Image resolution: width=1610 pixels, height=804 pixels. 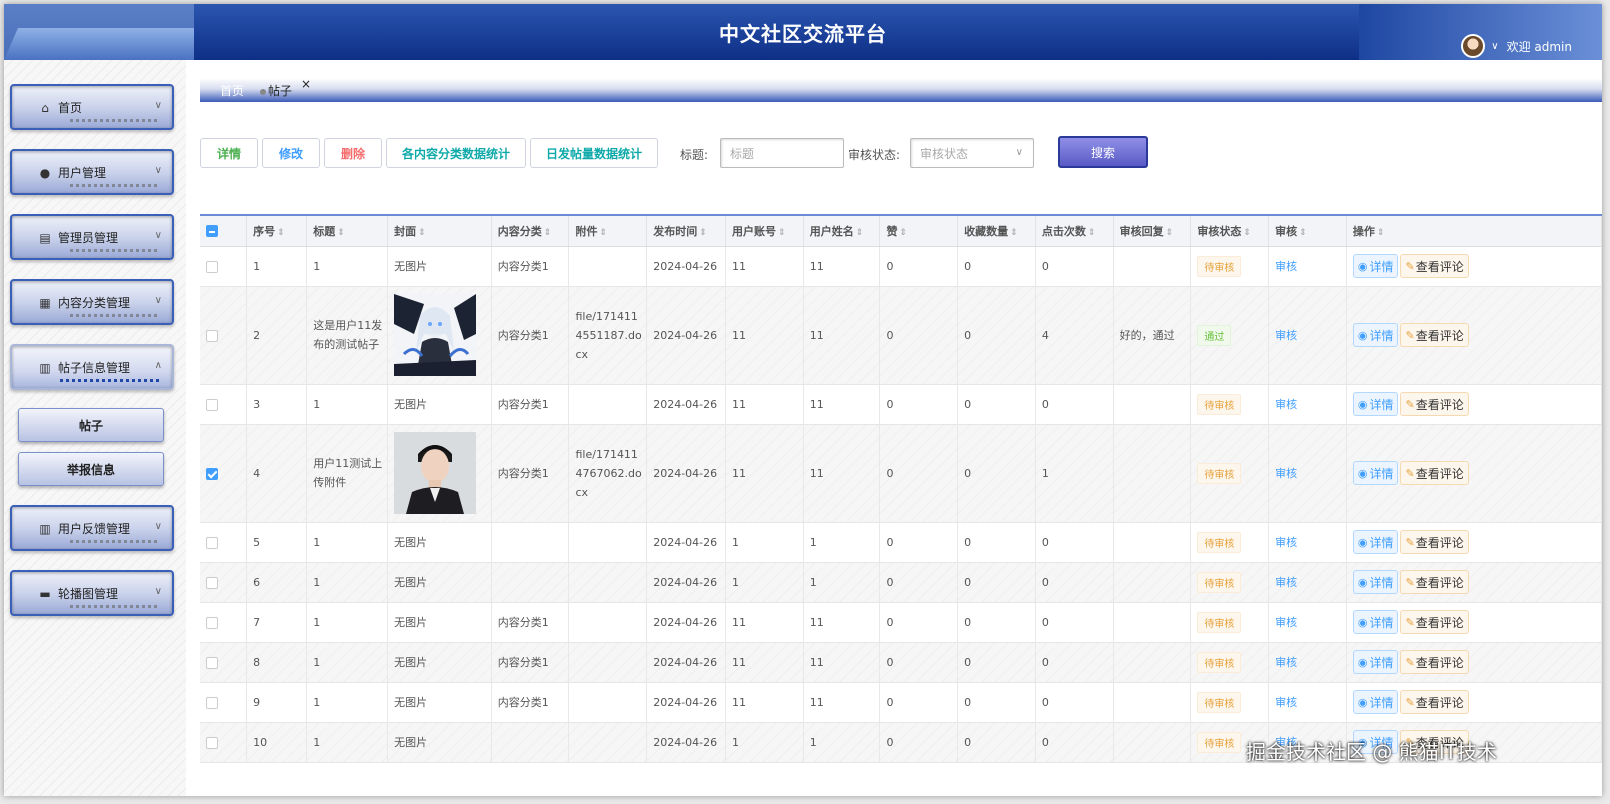 I want to click on attachment-link: file/1714114767062.docx, so click(x=608, y=473).